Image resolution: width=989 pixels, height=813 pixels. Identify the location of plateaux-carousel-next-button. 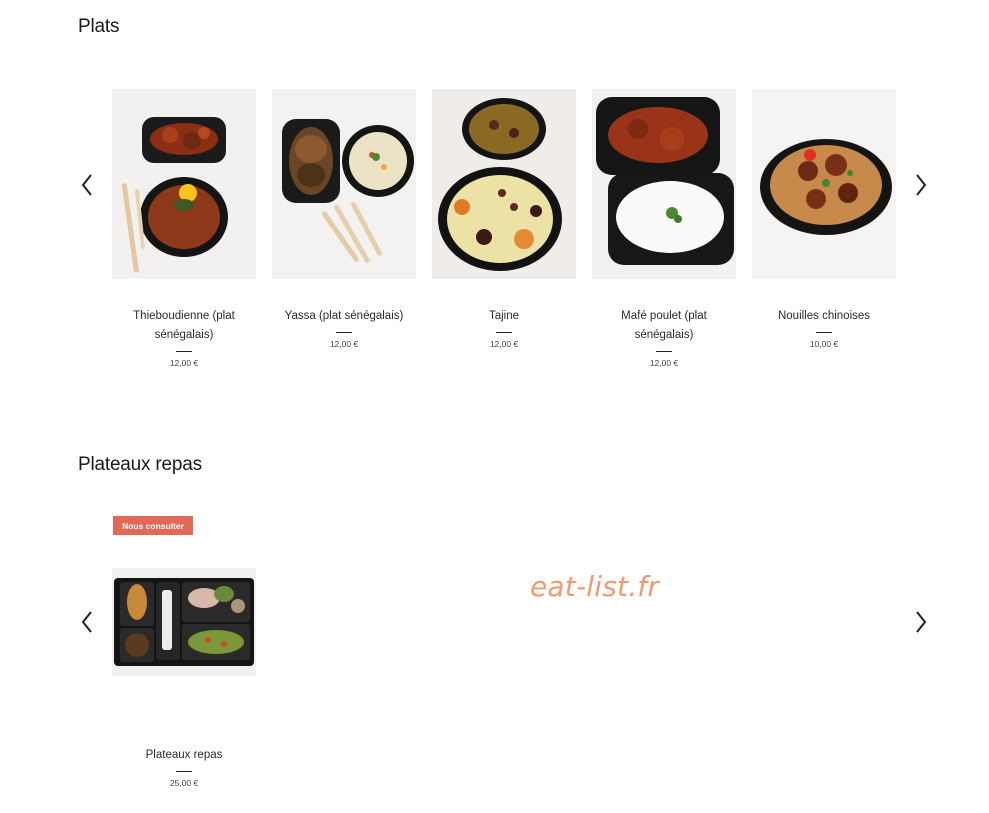
(921, 622).